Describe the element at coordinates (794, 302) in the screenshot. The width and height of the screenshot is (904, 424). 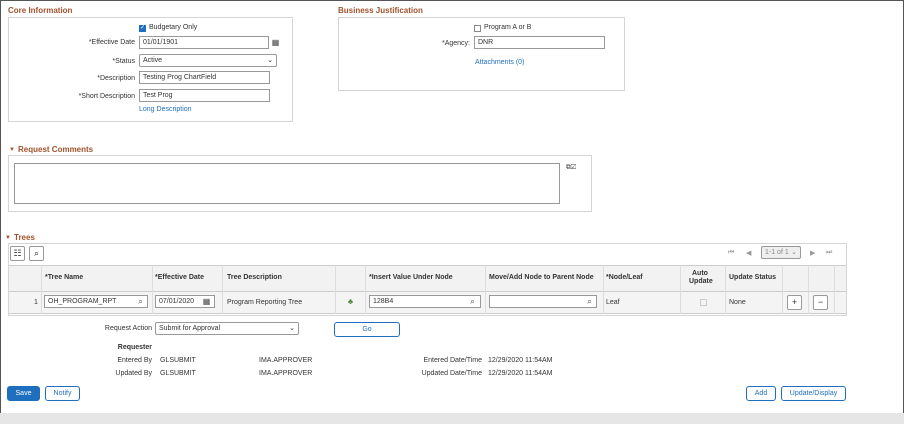
I see `add-row-button: +` at that location.